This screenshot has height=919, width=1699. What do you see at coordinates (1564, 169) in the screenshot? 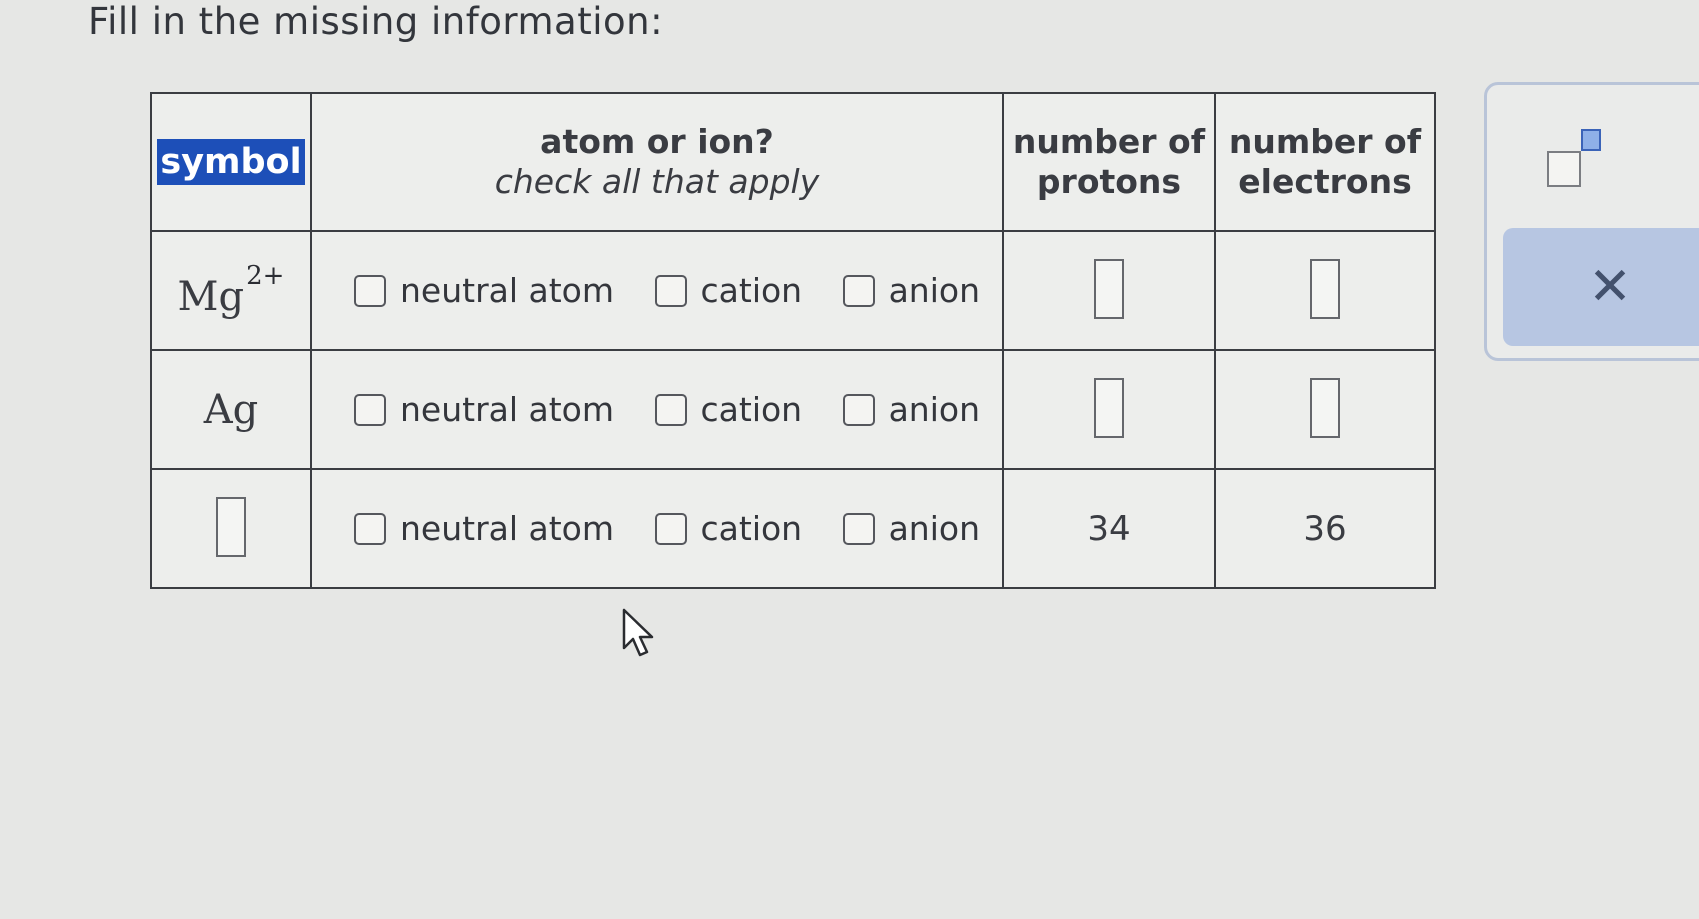
I see `superscript-base-box` at bounding box center [1564, 169].